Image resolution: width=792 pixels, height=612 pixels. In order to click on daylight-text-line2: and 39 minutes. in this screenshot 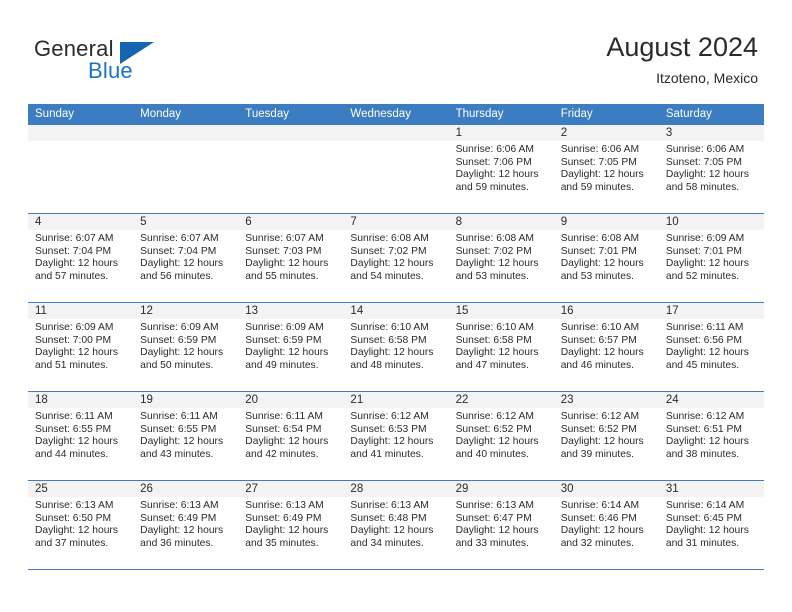, I will do `click(597, 454)`.